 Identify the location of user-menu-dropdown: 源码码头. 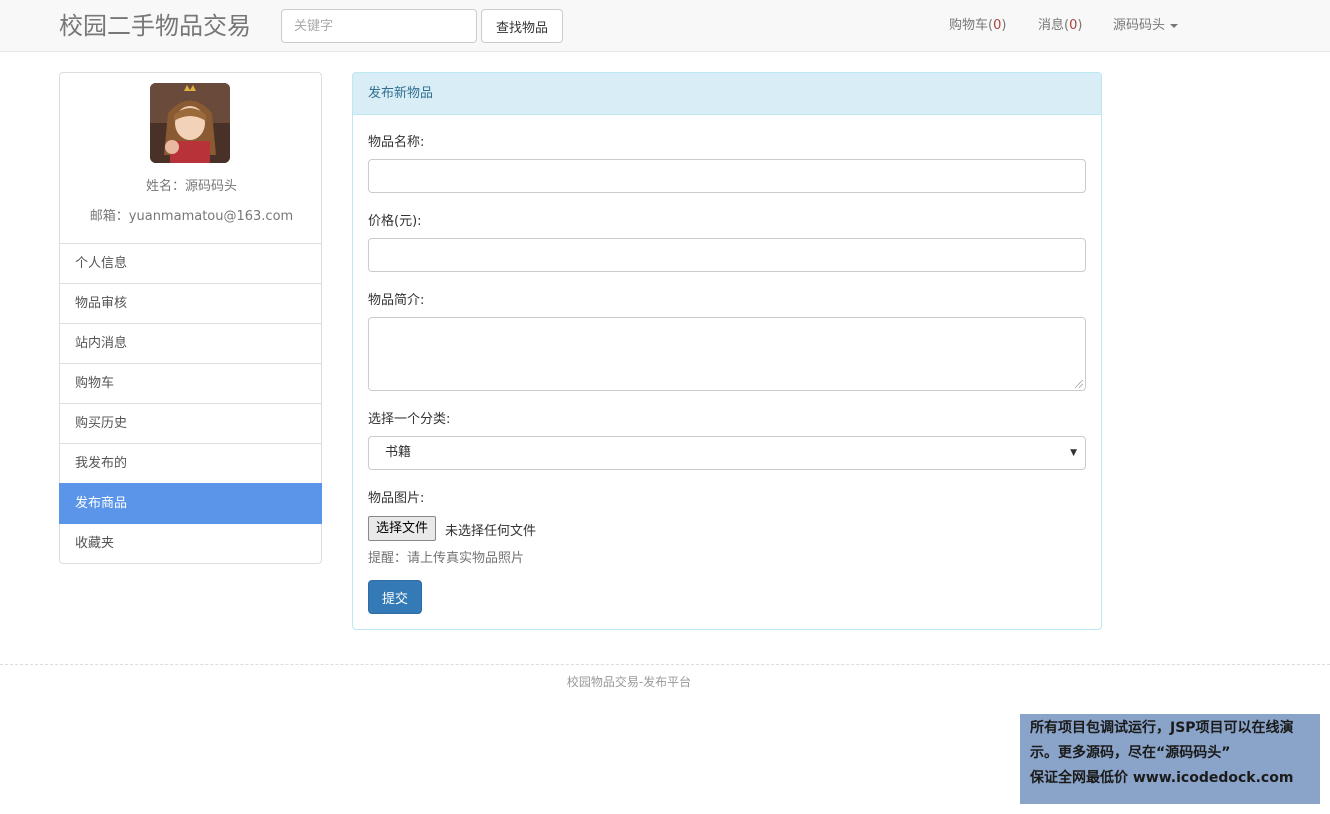
(1146, 26).